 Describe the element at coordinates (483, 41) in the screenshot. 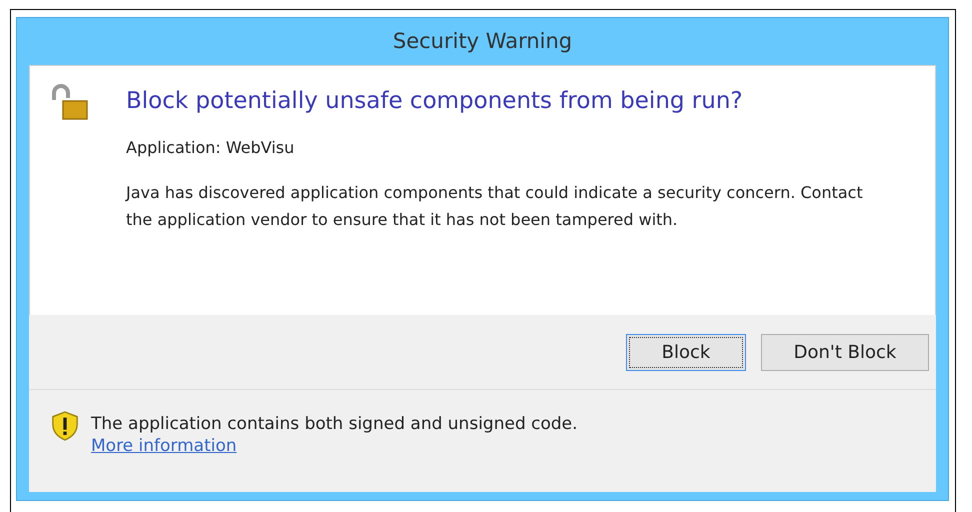

I see `window-title: Security Warning` at that location.